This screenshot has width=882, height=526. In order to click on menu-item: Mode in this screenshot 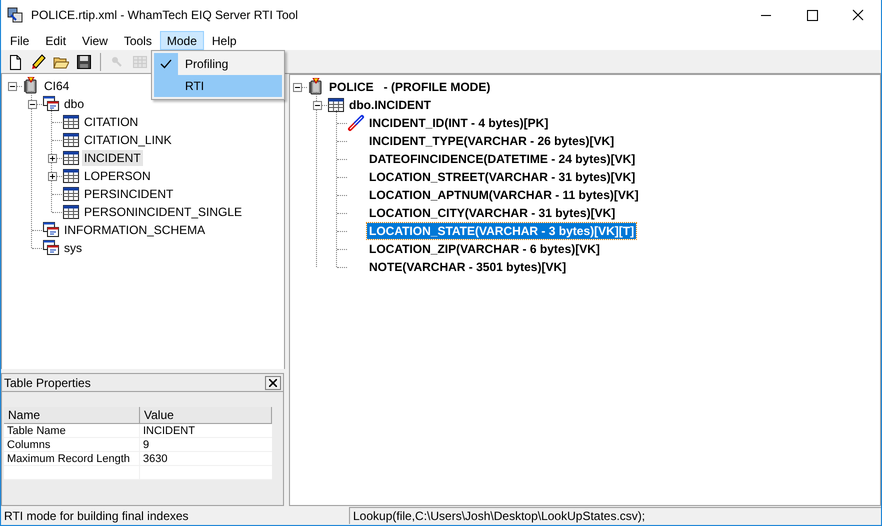, I will do `click(182, 40)`.